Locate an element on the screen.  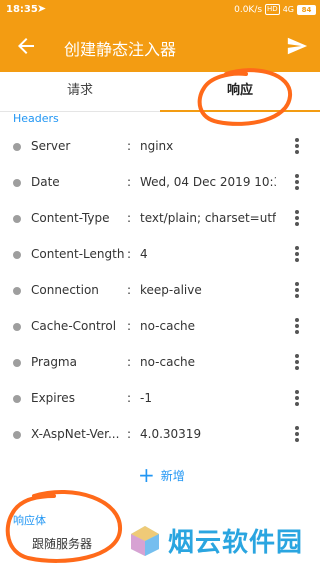
tab-bar: 请求 响应 is located at coordinates (160, 92).